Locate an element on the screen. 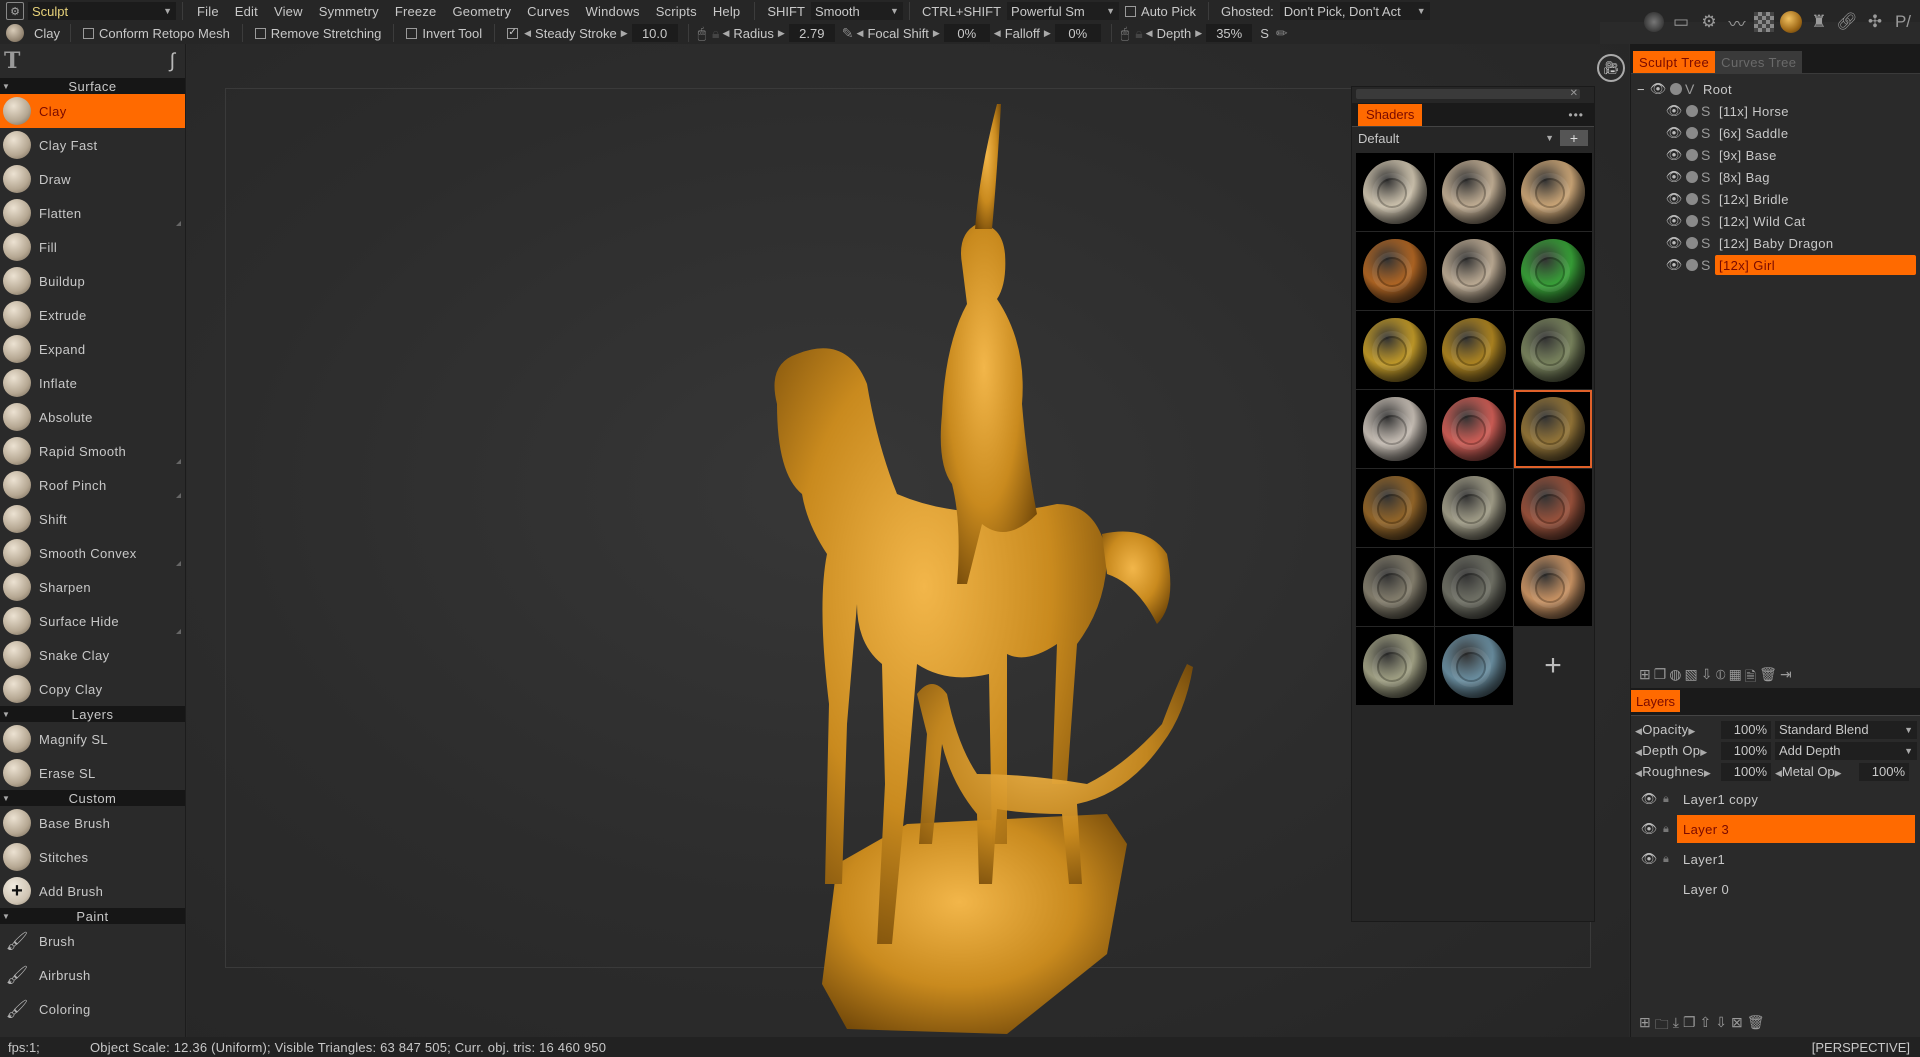 This screenshot has width=1920, height=1057. layer-item: Layer 0 is located at coordinates (1775, 889).